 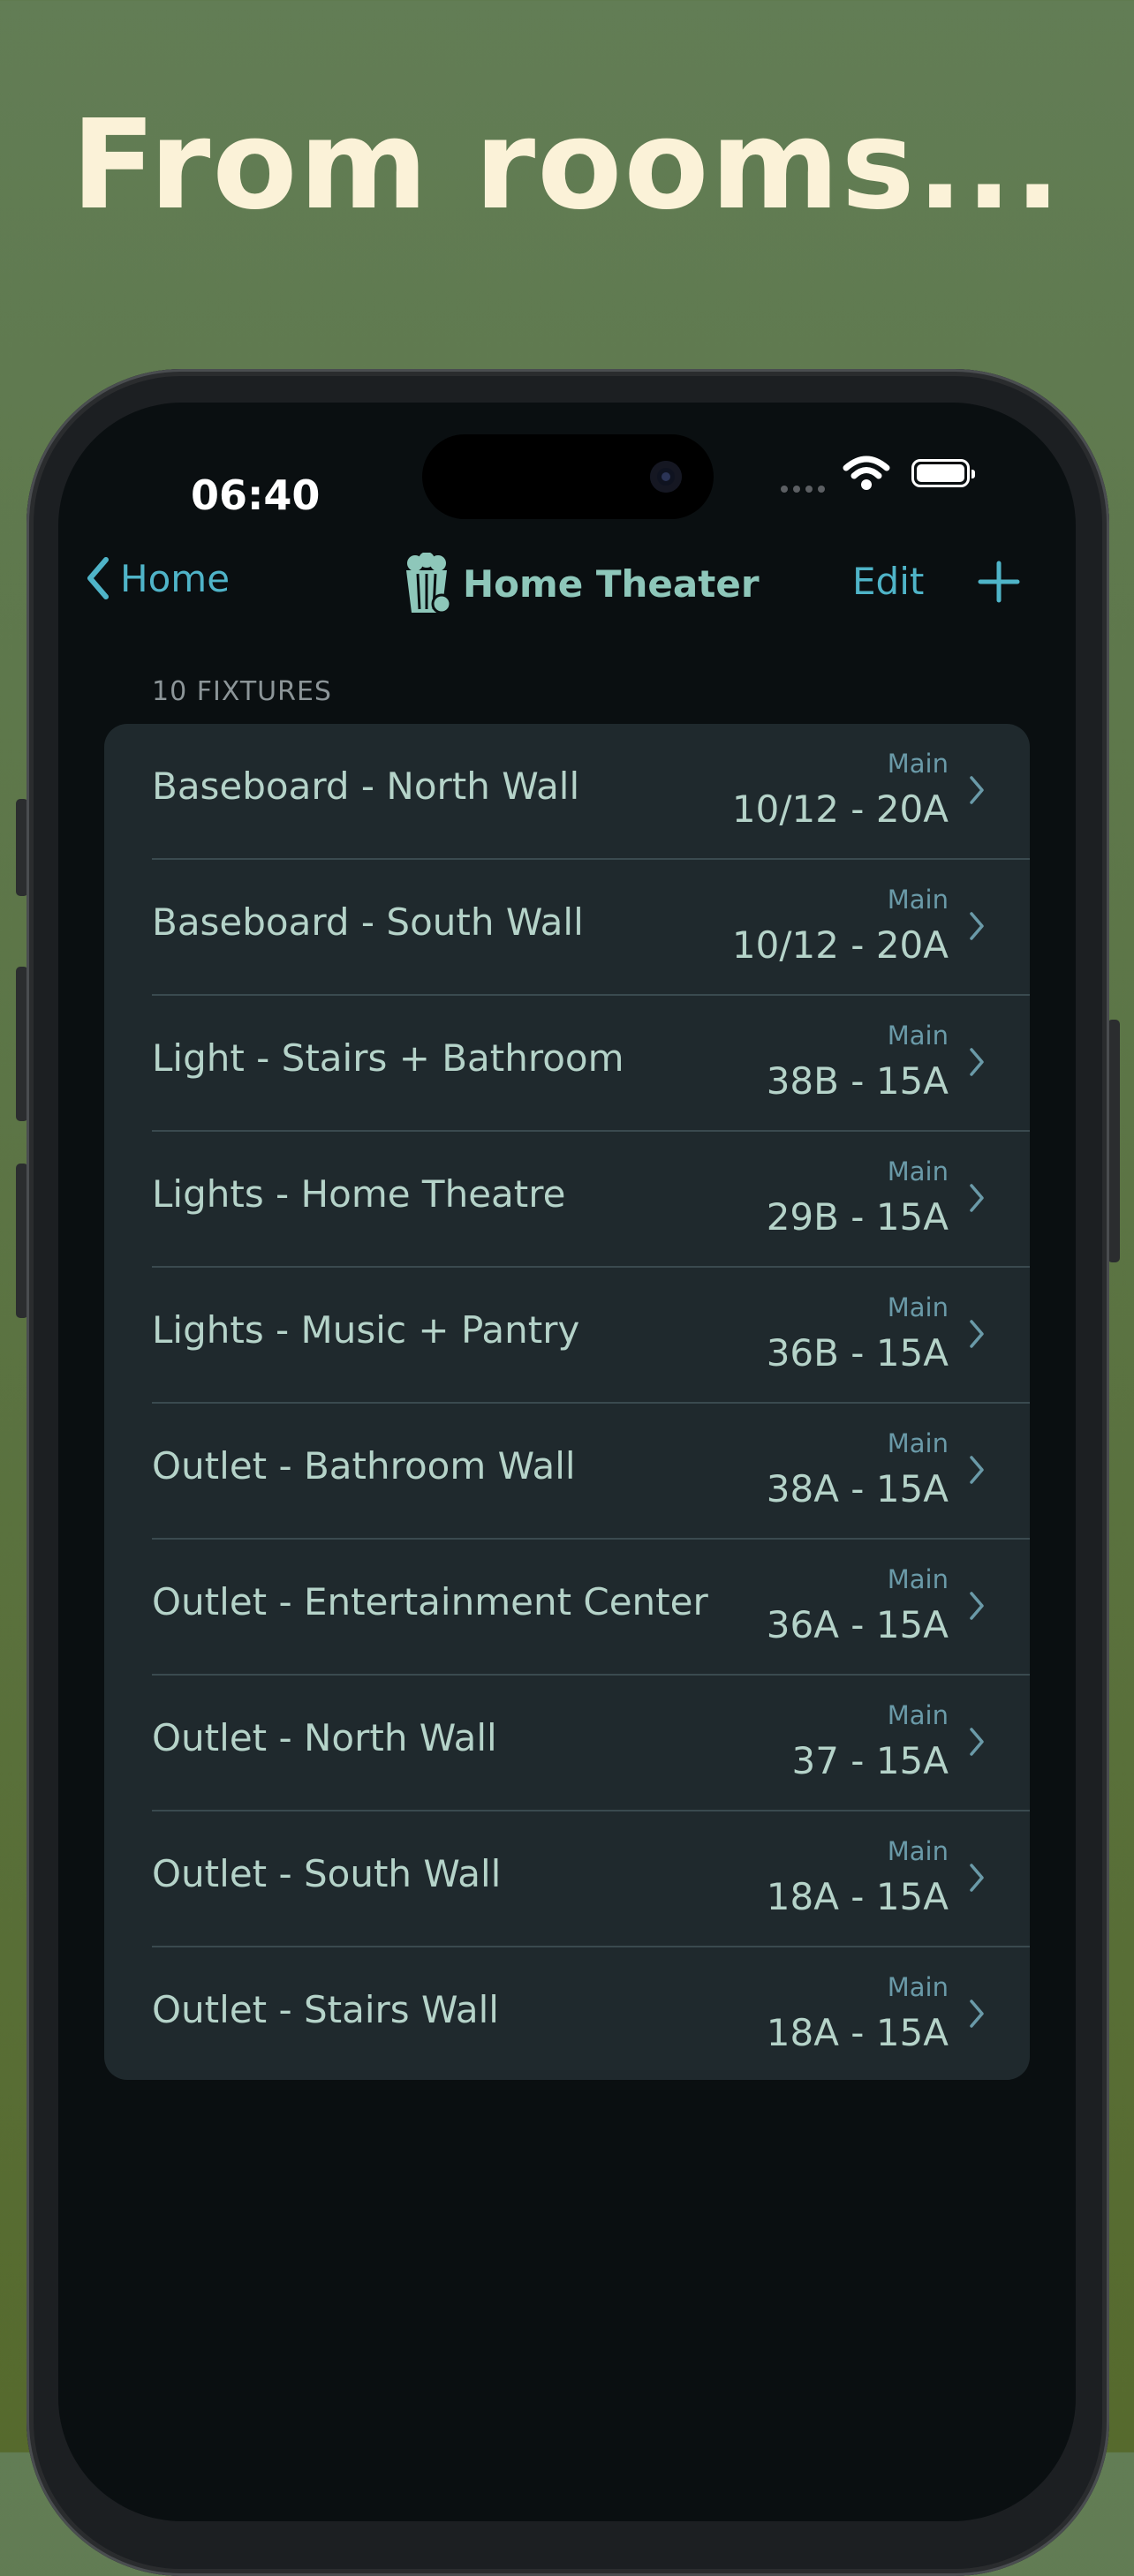 What do you see at coordinates (666, 477) in the screenshot?
I see `camera-icon` at bounding box center [666, 477].